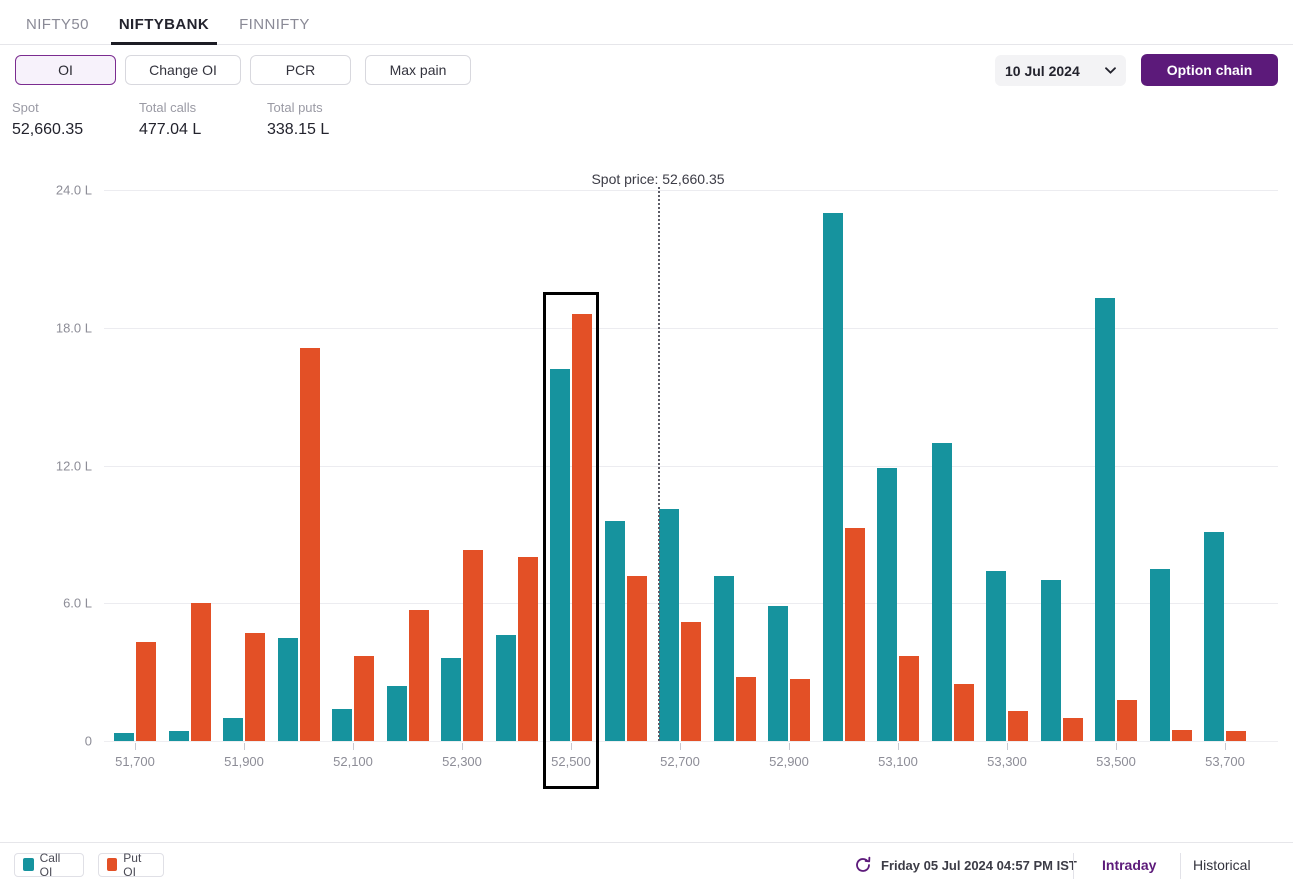 This screenshot has width=1293, height=886. Describe the element at coordinates (863, 865) in the screenshot. I see `refresh-icon` at that location.